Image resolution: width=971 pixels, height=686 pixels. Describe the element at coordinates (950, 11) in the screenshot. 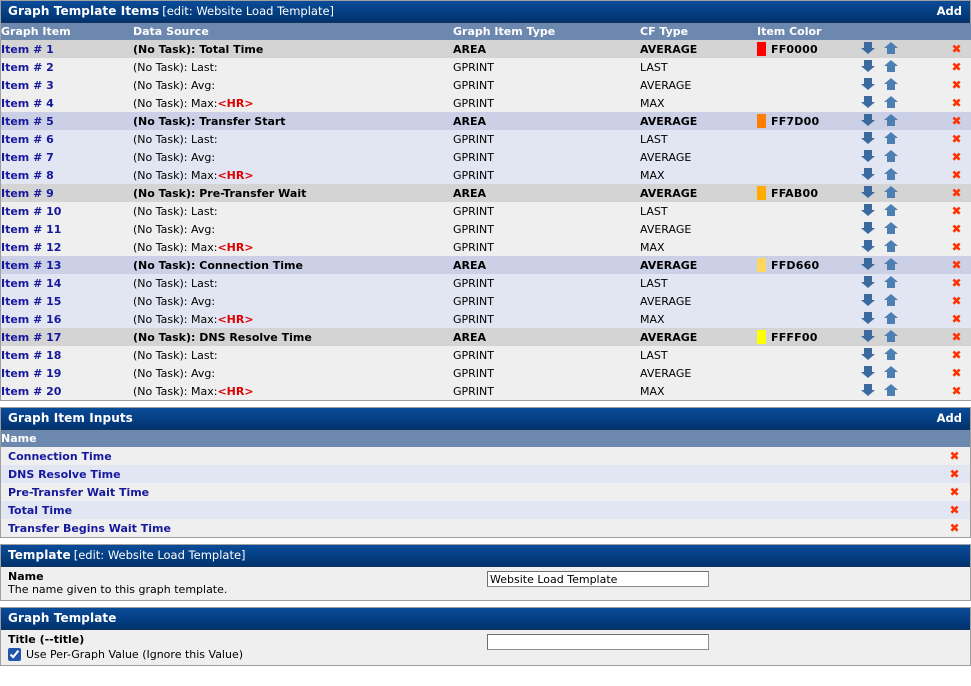

I see `add-graph-template-item-button: Add` at that location.